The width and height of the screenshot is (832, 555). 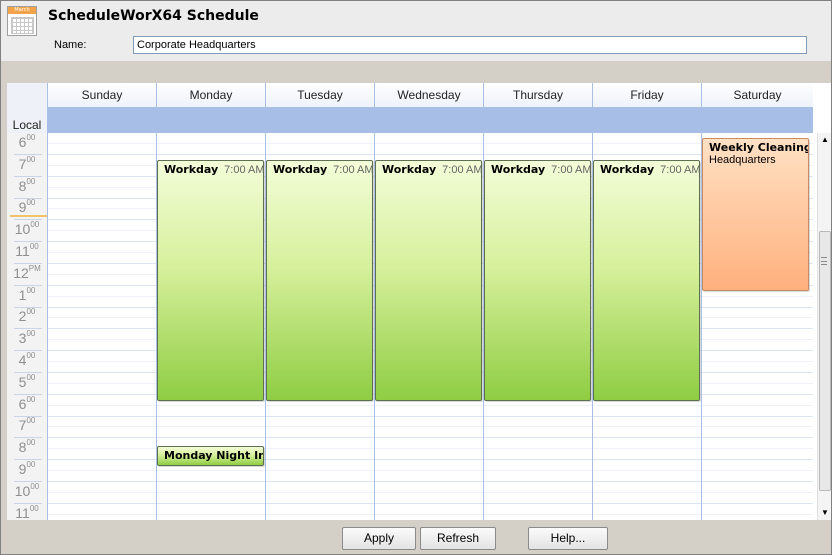 What do you see at coordinates (458, 538) in the screenshot?
I see `refresh-button: Refresh` at bounding box center [458, 538].